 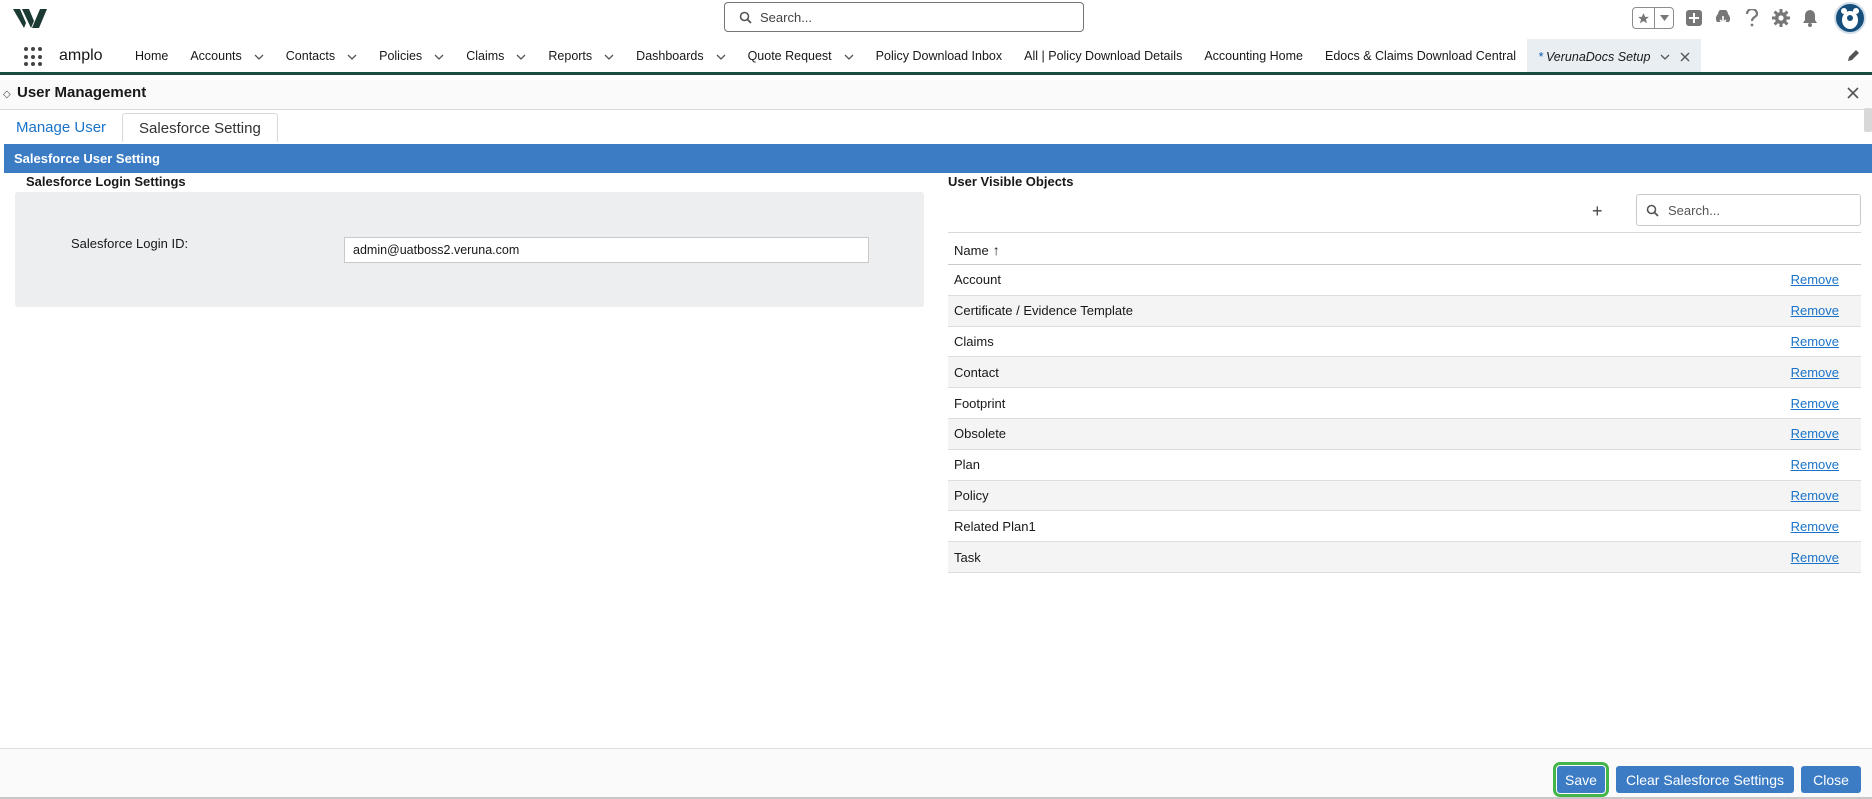 I want to click on nav-item-label: Policy Download Inbox, so click(x=939, y=55).